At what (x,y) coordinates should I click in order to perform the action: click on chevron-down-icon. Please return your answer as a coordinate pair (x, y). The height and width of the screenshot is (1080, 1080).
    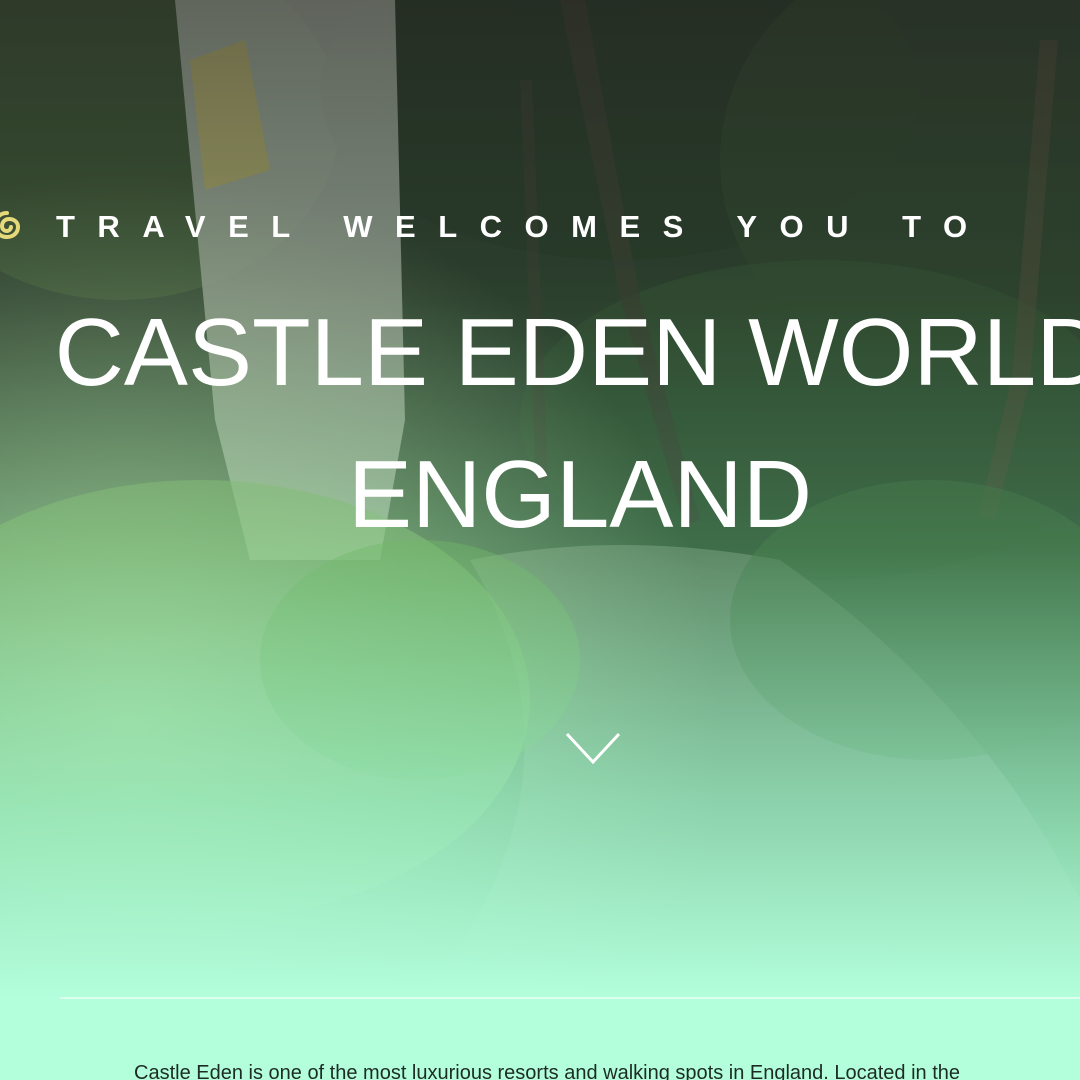
    Looking at the image, I should click on (593, 750).